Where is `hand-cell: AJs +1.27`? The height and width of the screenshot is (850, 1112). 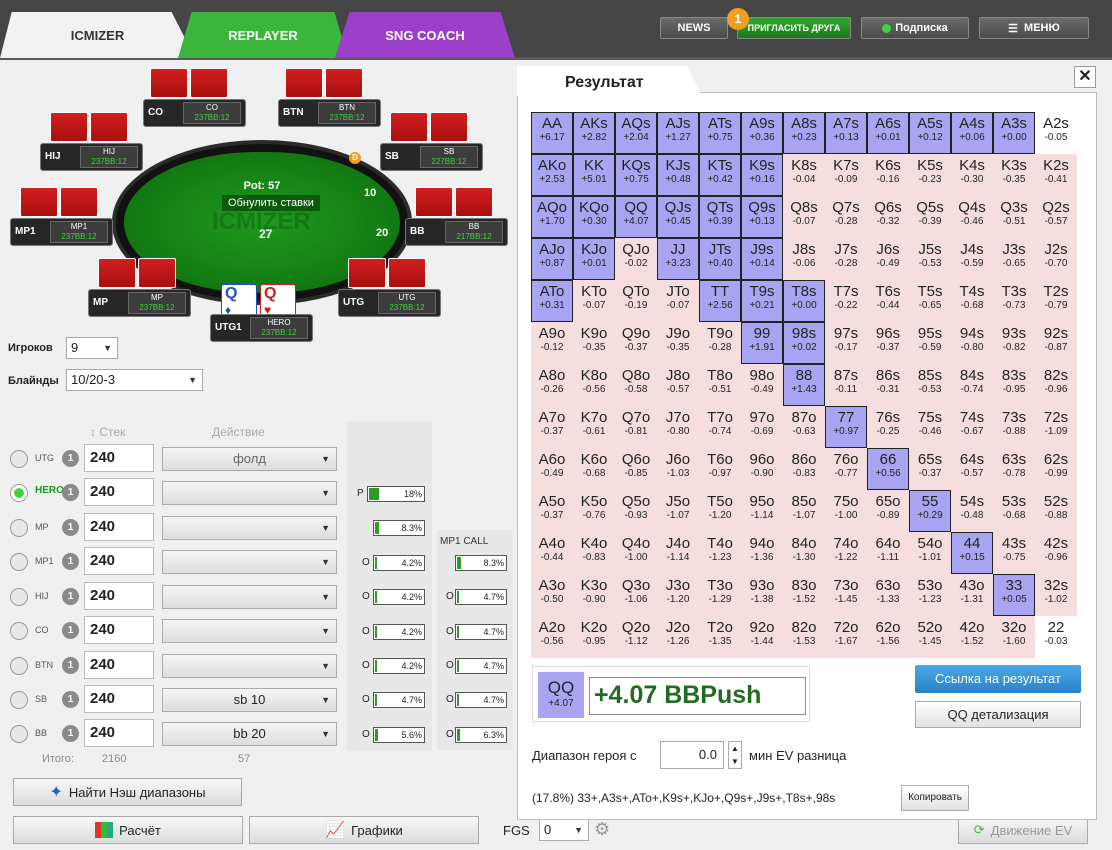
hand-cell: AJs +1.27 is located at coordinates (678, 133).